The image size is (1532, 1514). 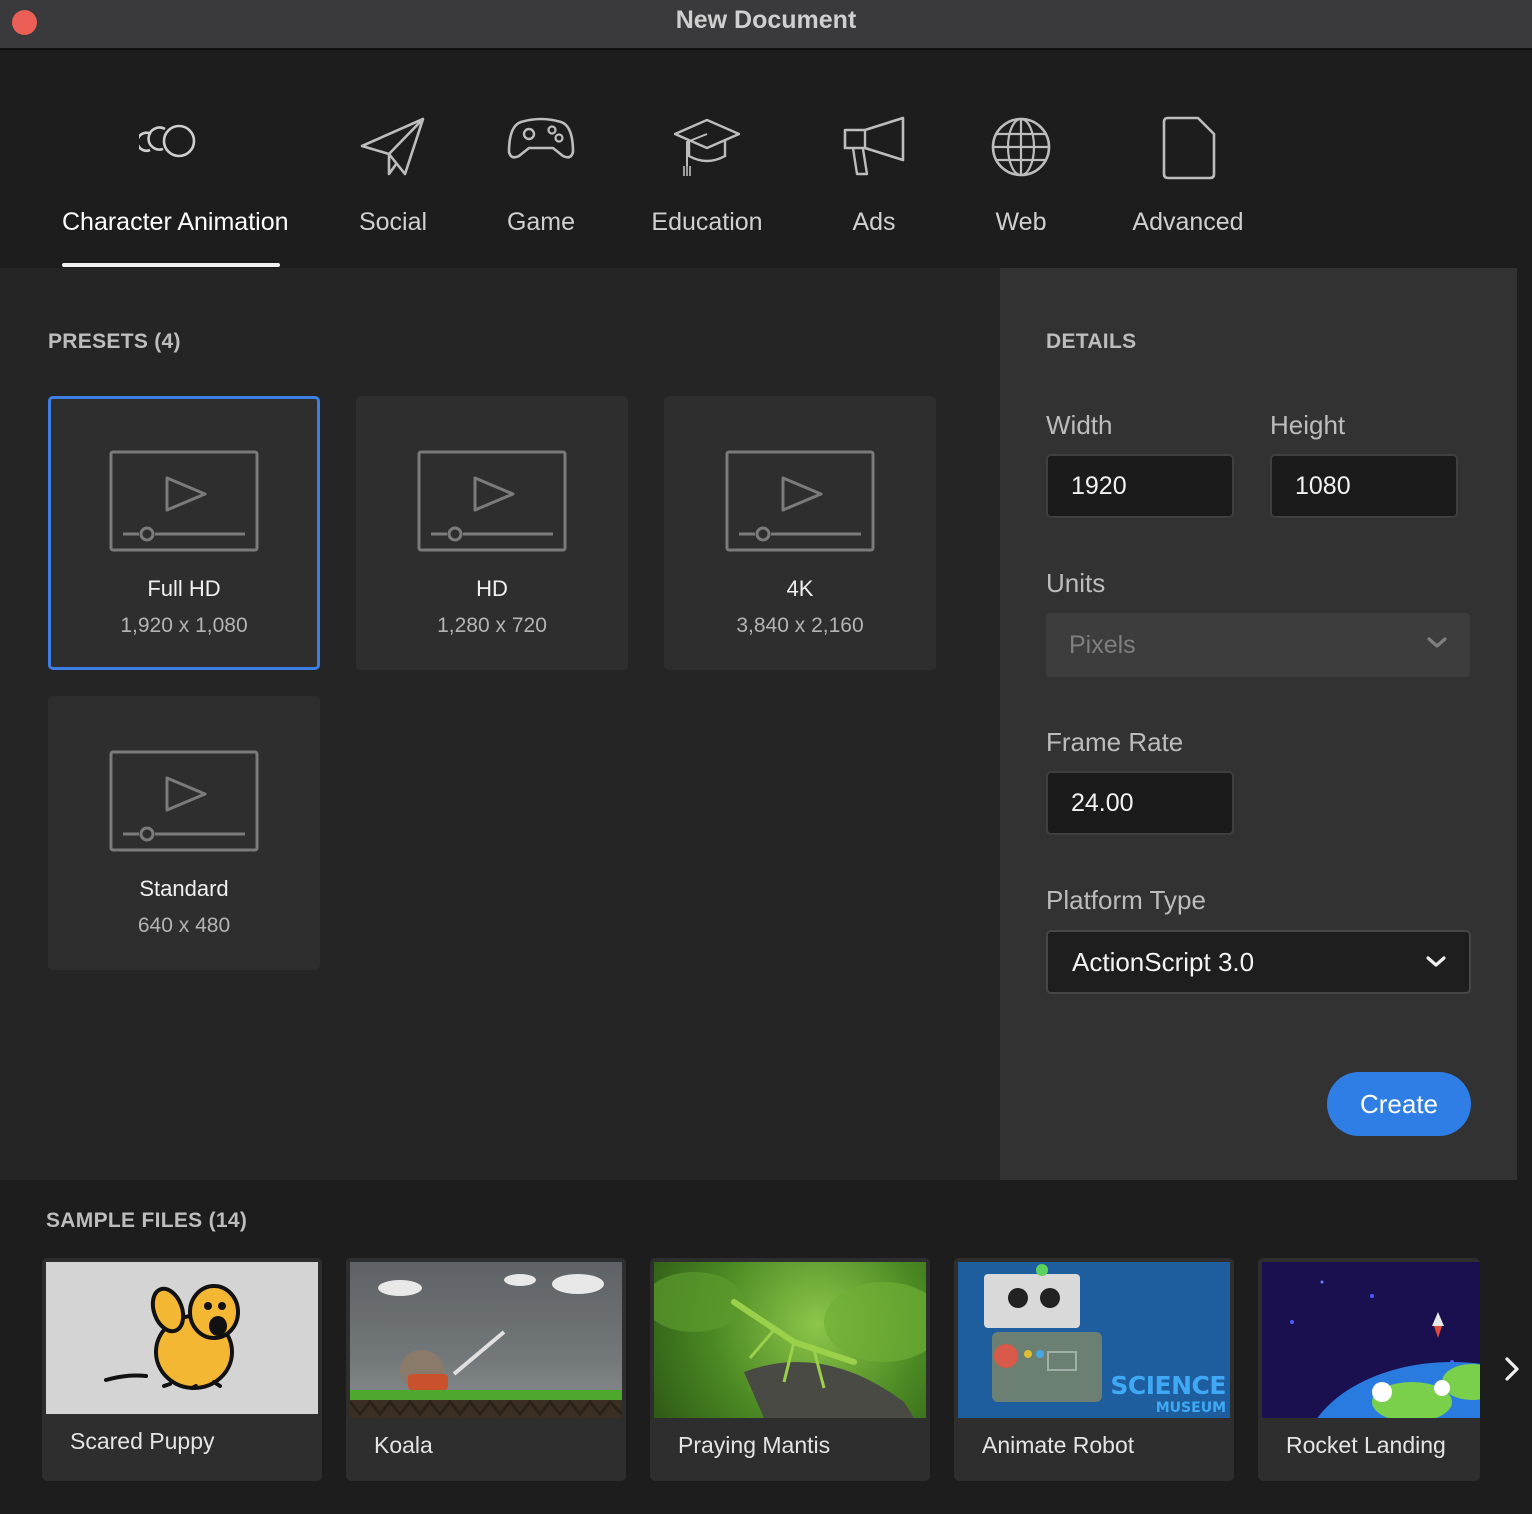 What do you see at coordinates (142, 1441) in the screenshot?
I see `sample-name: Scared Puppy` at bounding box center [142, 1441].